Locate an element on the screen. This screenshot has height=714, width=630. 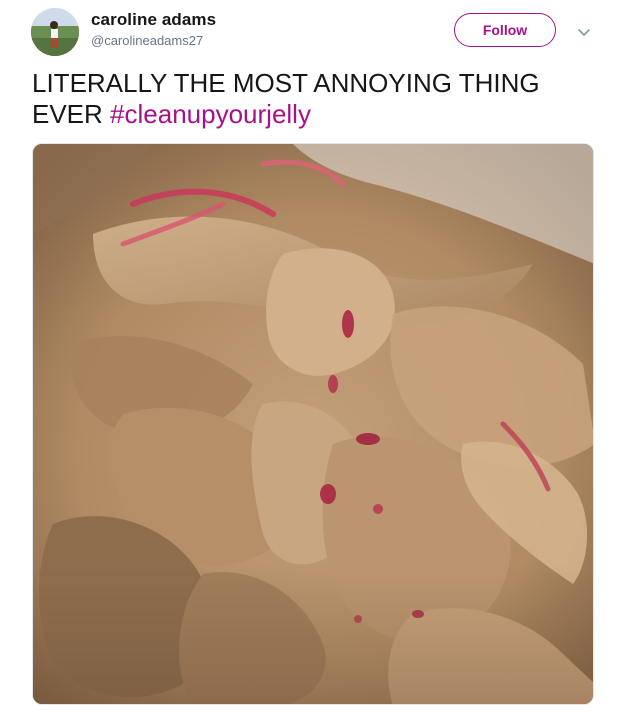
profile-photo-icon is located at coordinates (55, 32).